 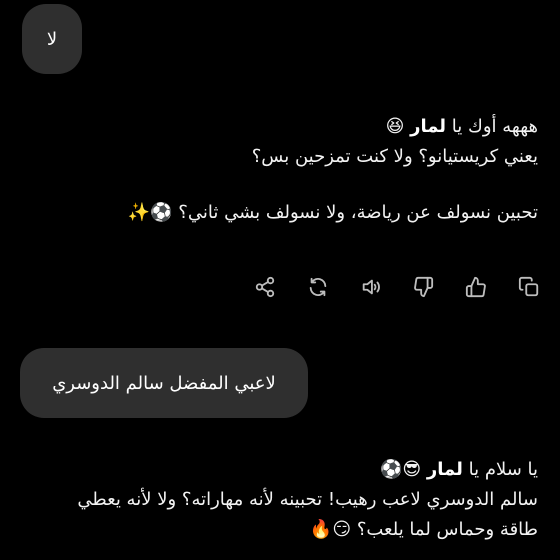 What do you see at coordinates (318, 287) in the screenshot?
I see `regenerate-icon` at bounding box center [318, 287].